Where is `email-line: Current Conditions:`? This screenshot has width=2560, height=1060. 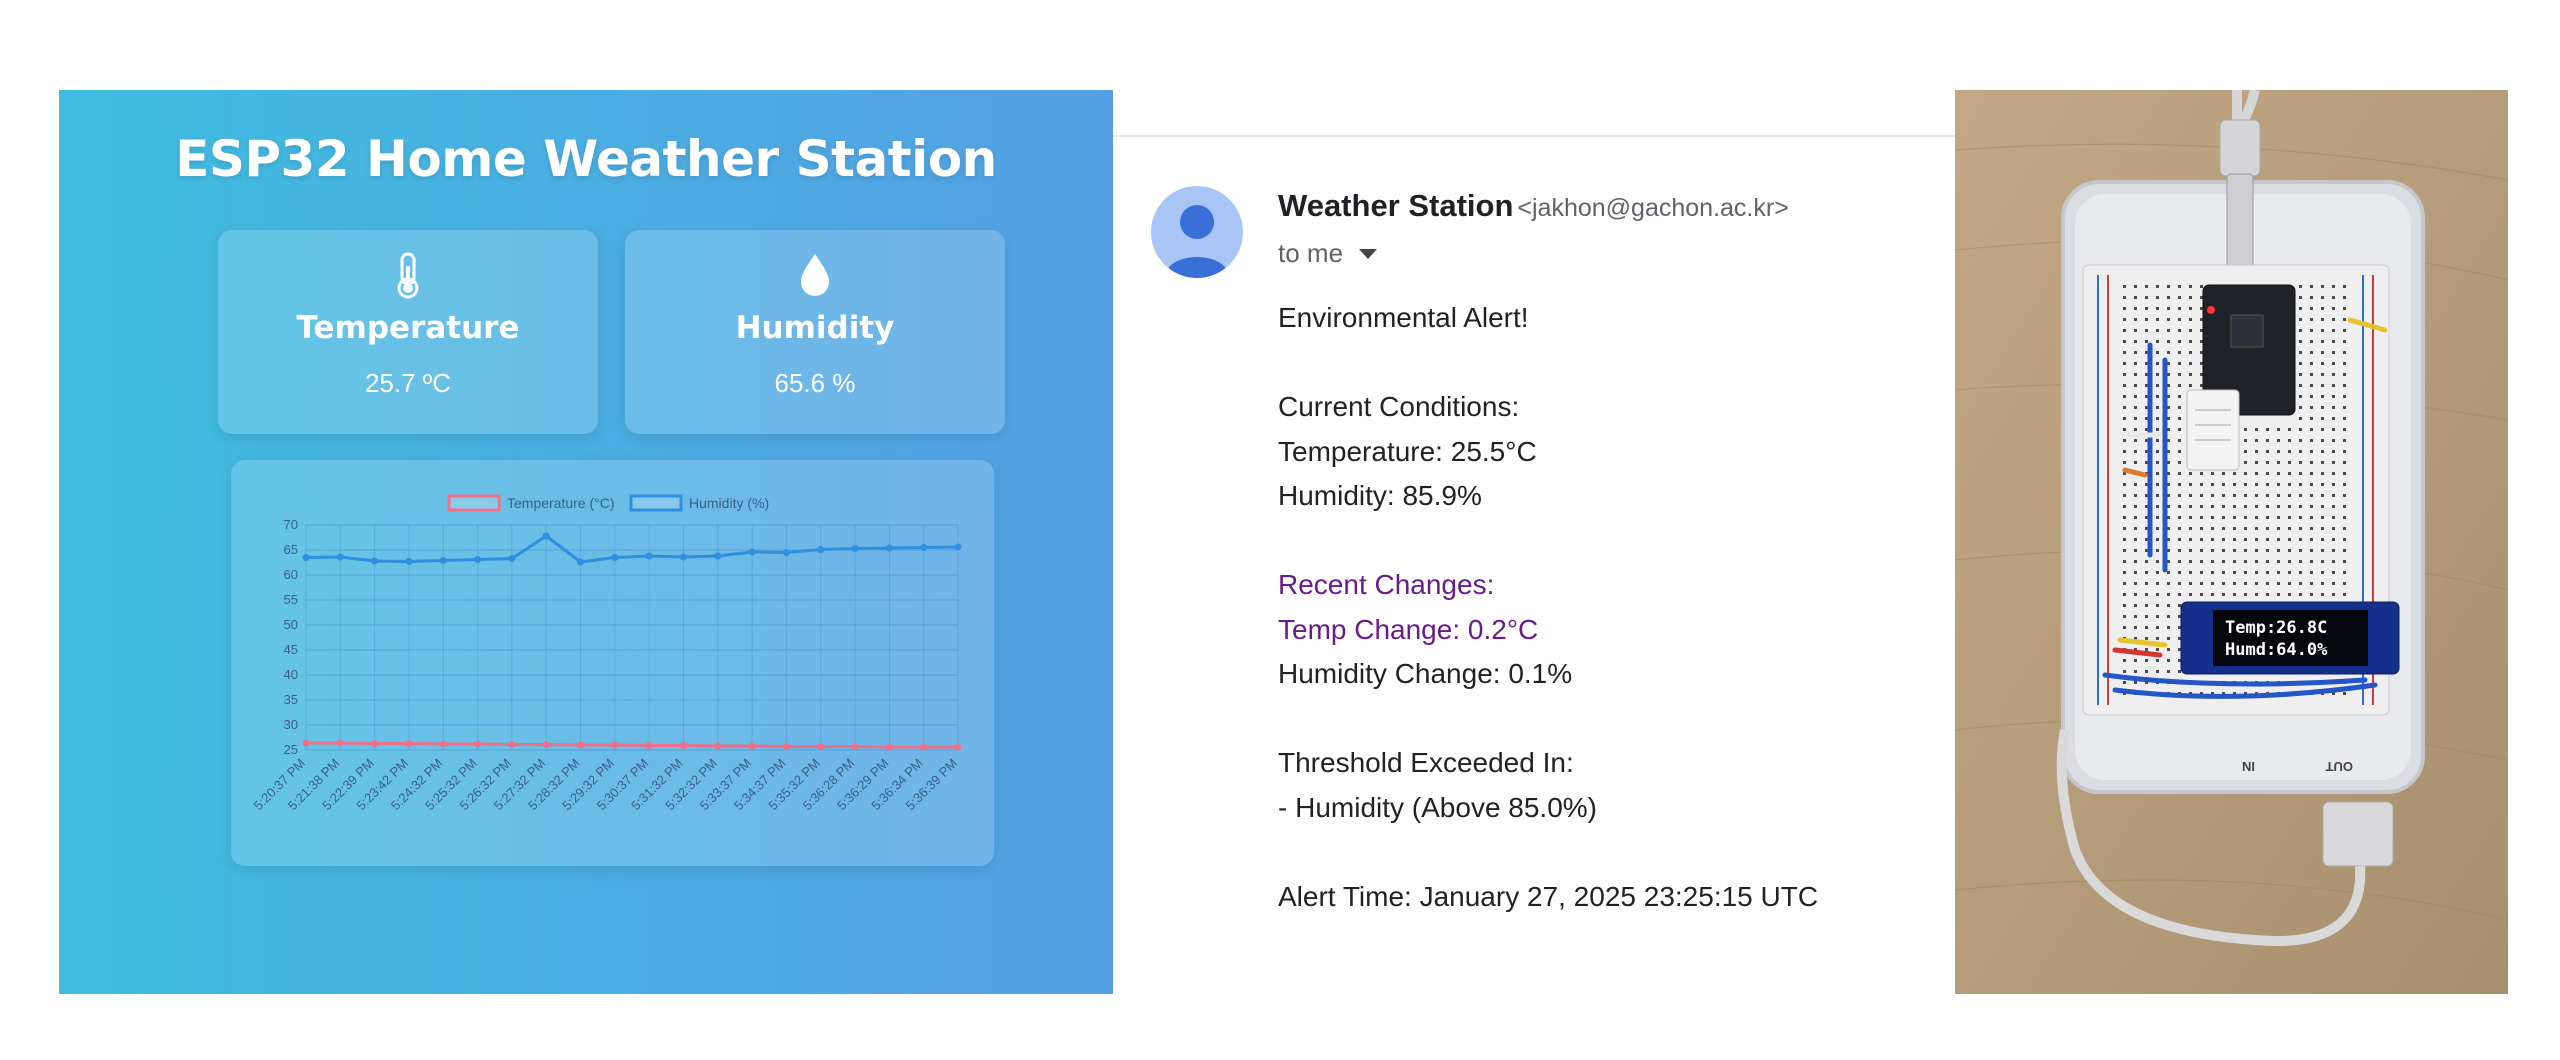 email-line: Current Conditions: is located at coordinates (1399, 406).